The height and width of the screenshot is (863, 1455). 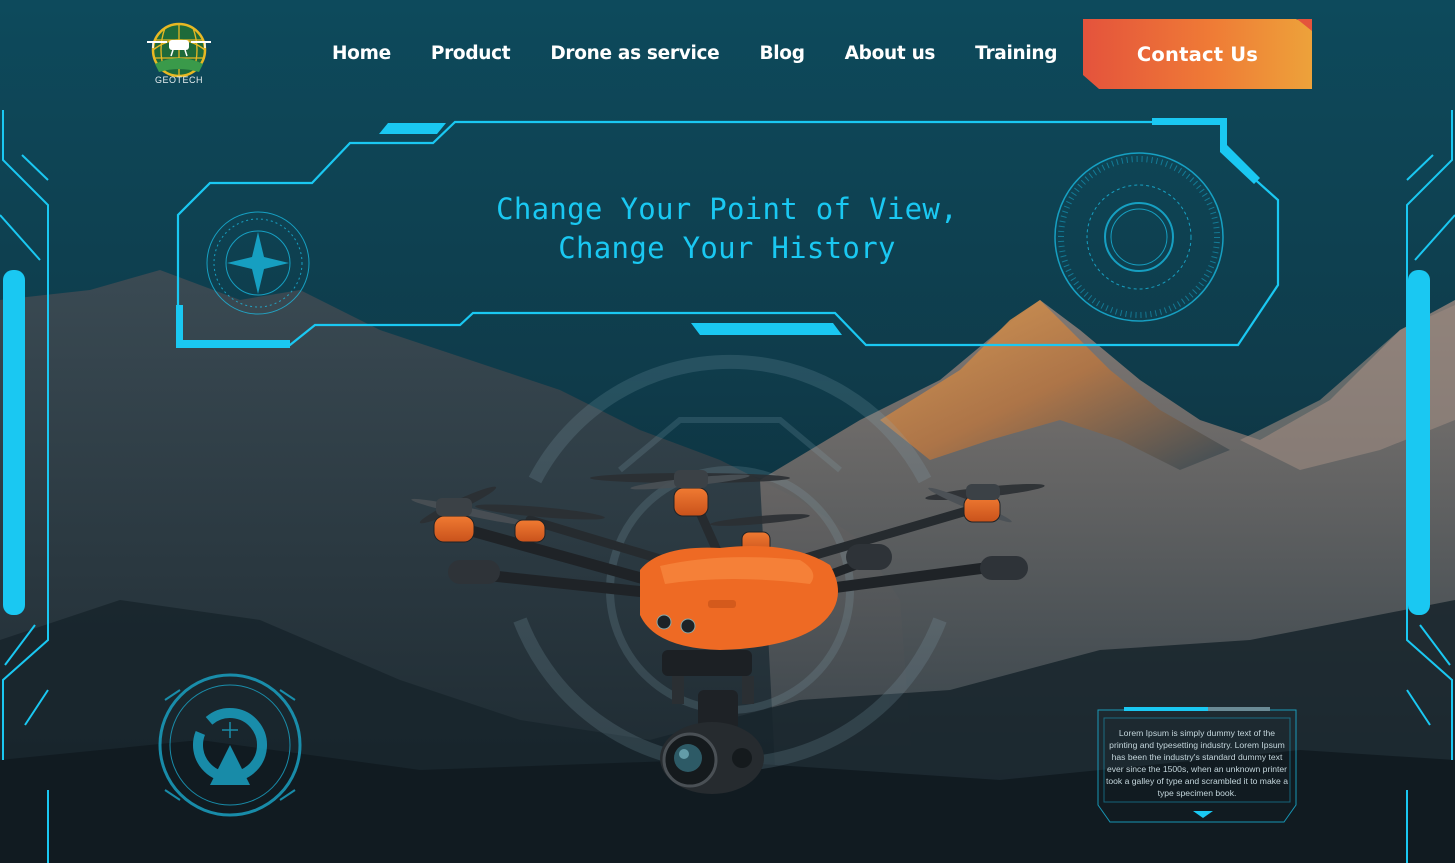 What do you see at coordinates (471, 53) in the screenshot?
I see `nav-item-product: Product` at bounding box center [471, 53].